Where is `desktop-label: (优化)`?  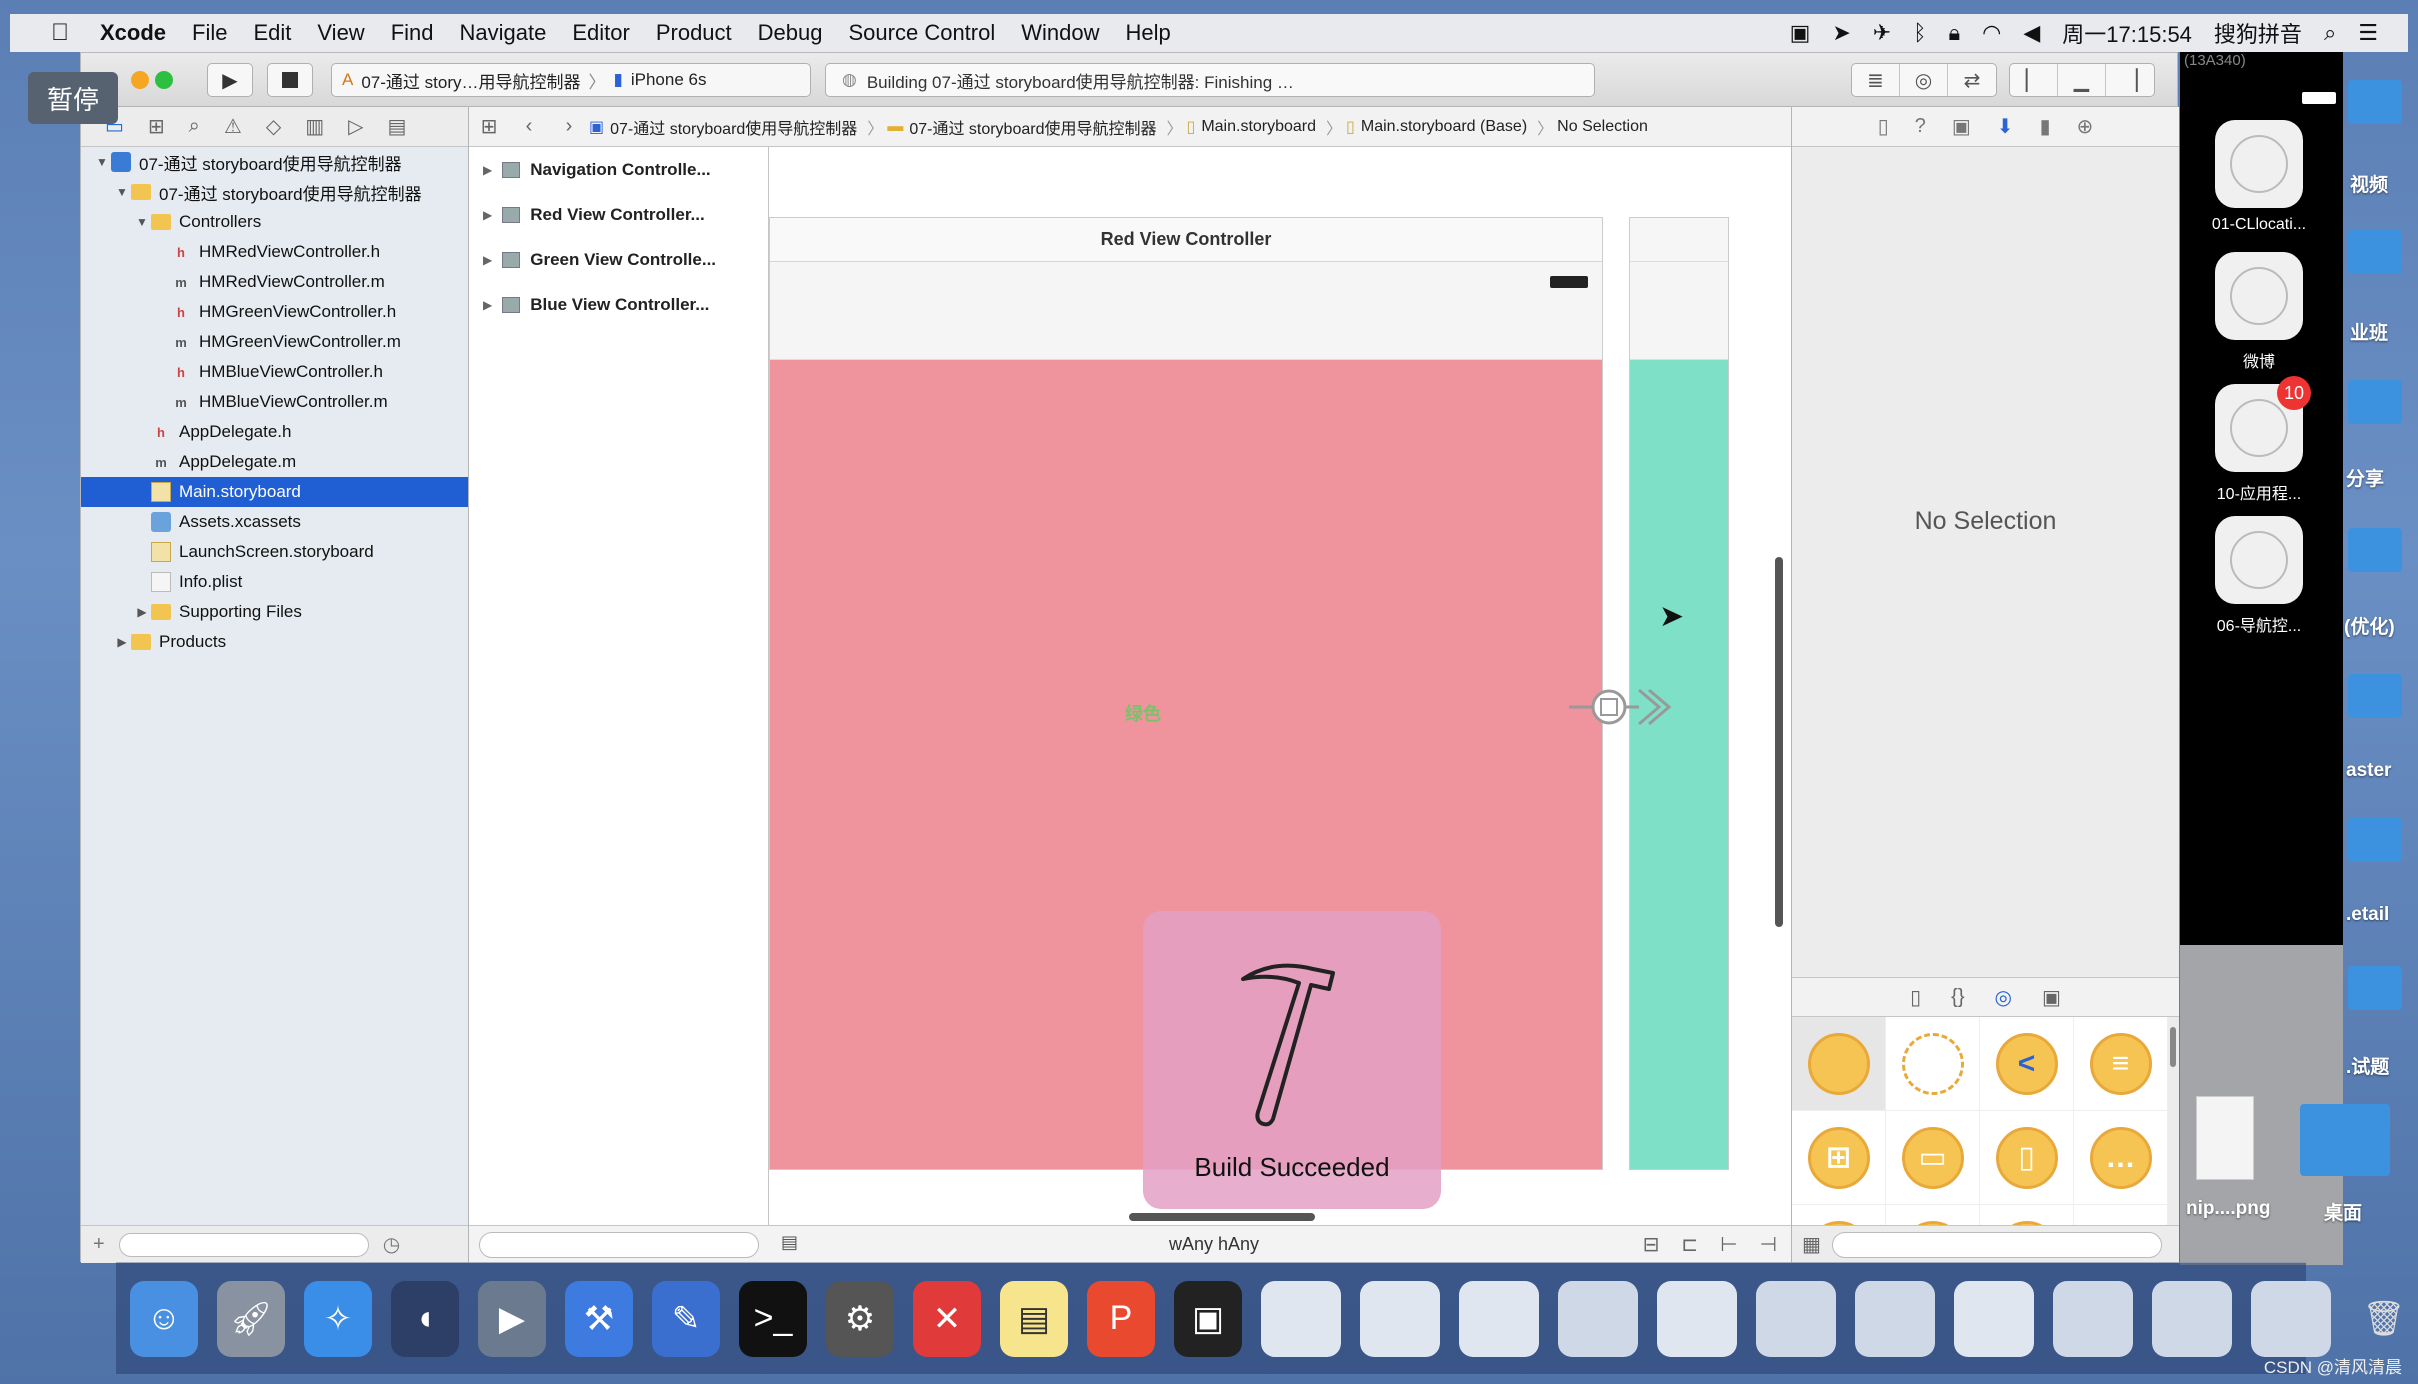
desktop-label: (优化) is located at coordinates (2369, 625).